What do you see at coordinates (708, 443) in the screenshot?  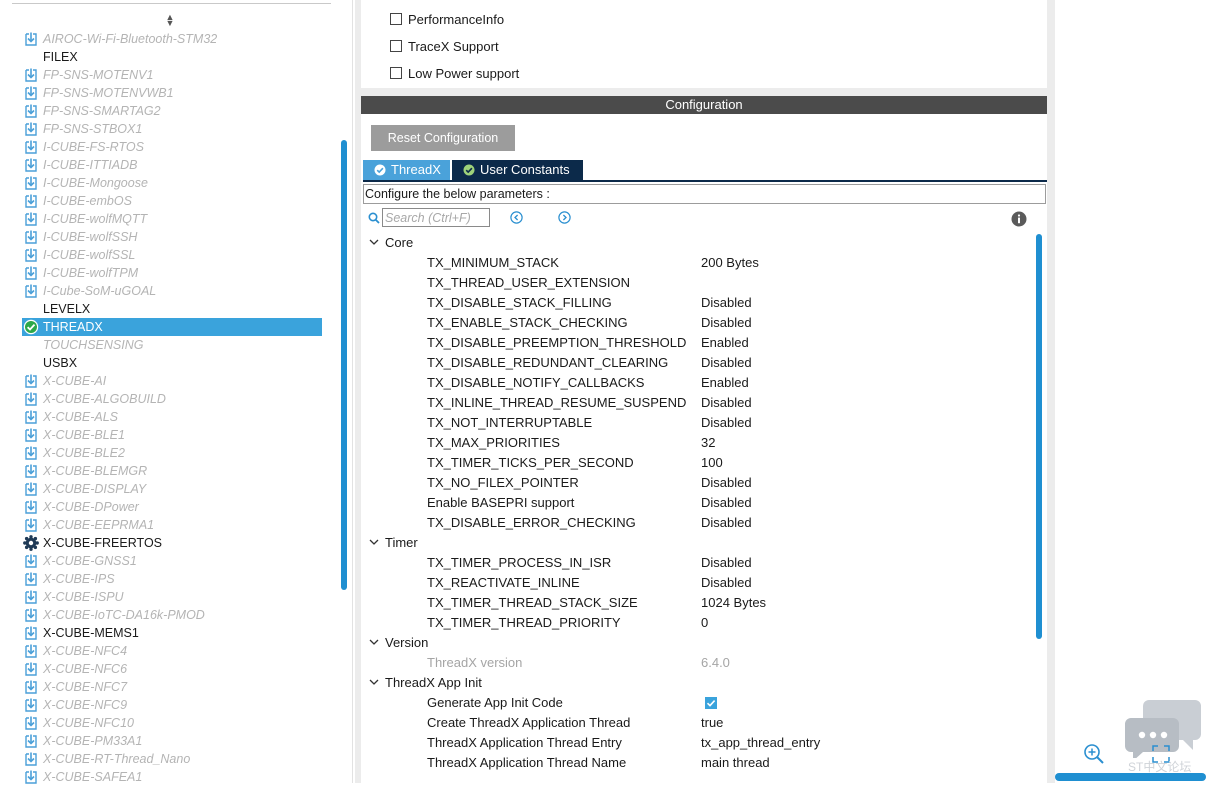 I see `param-value: 32` at bounding box center [708, 443].